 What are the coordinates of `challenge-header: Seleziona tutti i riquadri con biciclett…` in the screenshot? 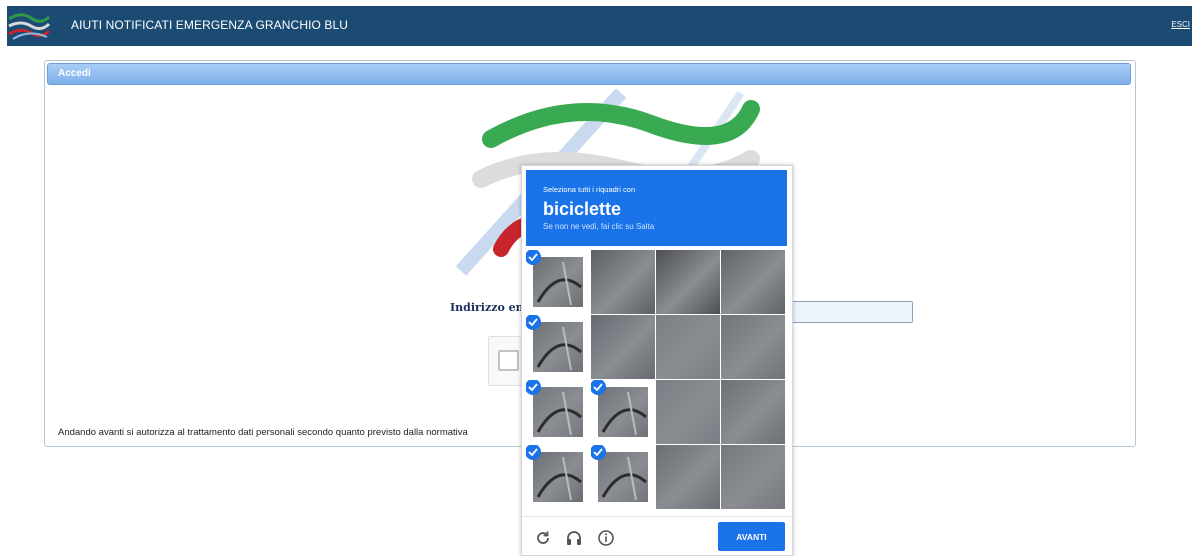 It's located at (656, 208).